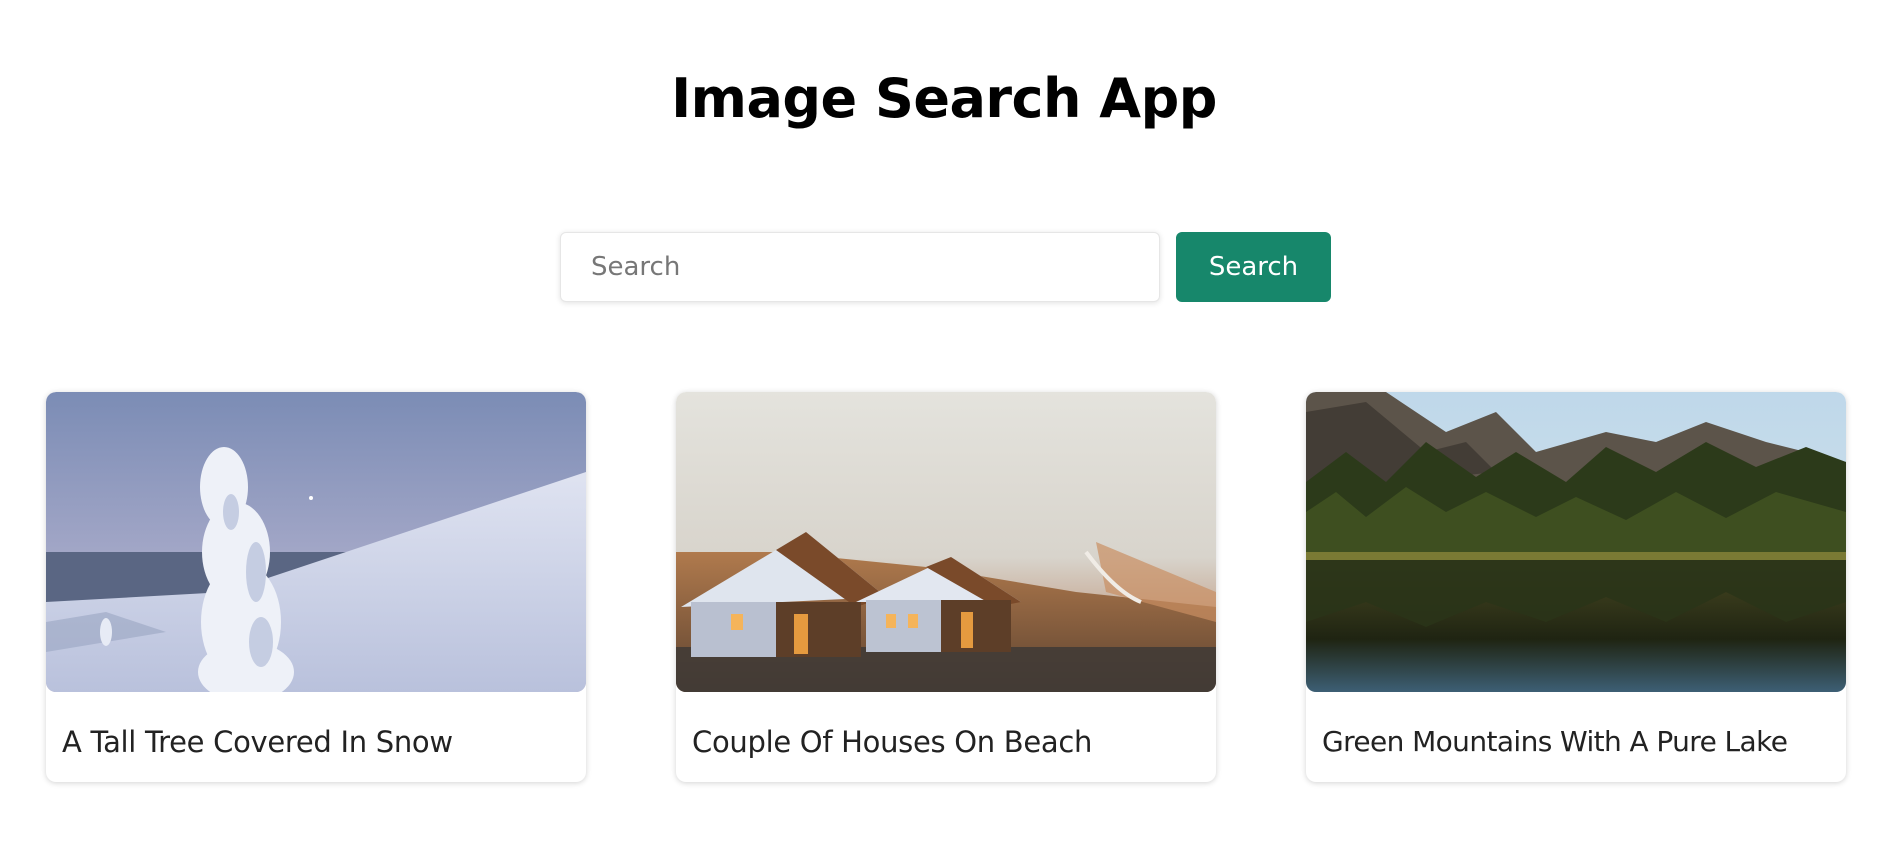  What do you see at coordinates (1555, 741) in the screenshot?
I see `result-caption: Green Mountains With A Pure Lake` at bounding box center [1555, 741].